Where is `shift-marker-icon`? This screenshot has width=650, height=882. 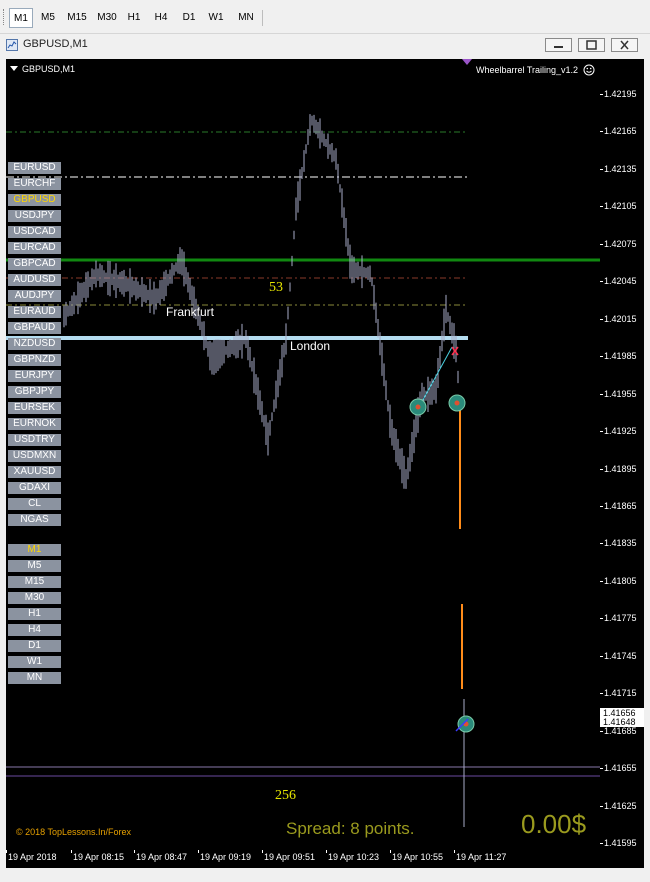
shift-marker-icon is located at coordinates (467, 62).